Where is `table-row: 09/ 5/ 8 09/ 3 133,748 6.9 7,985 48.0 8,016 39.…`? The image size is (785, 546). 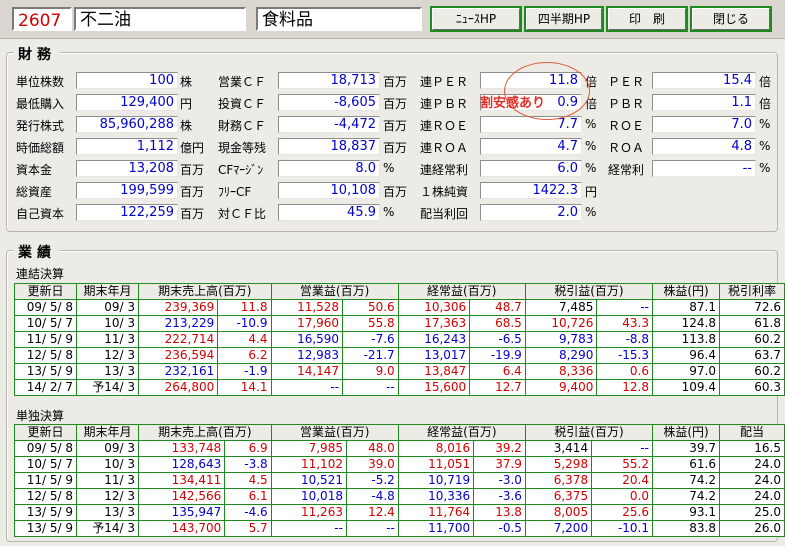 table-row: 09/ 5/ 8 09/ 3 133,748 6.9 7,985 48.0 8,016 39.… is located at coordinates (399, 448).